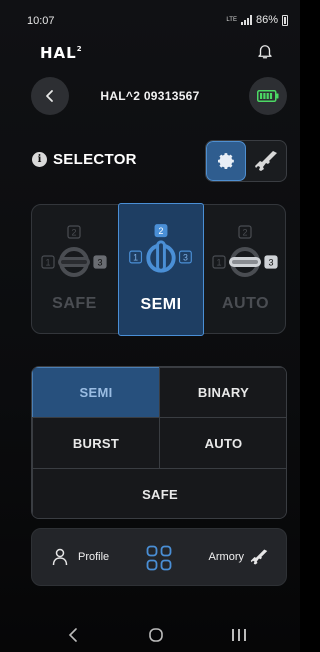 The image size is (320, 652). I want to click on system-nav-bar, so click(150, 635).